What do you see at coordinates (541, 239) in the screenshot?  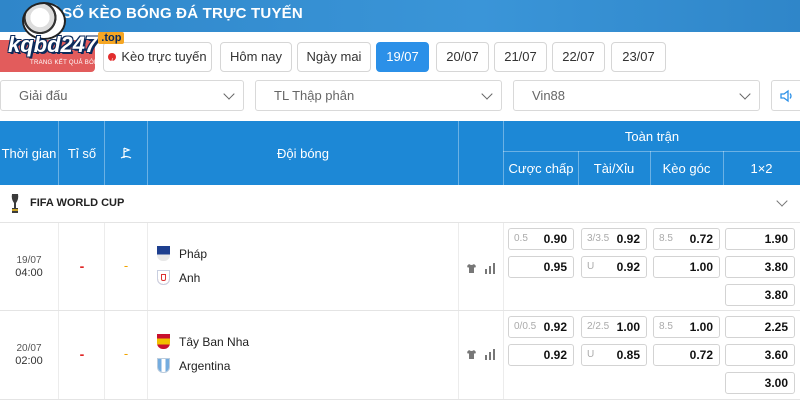 I see `handicap-home-odds: 0.5 0.90` at bounding box center [541, 239].